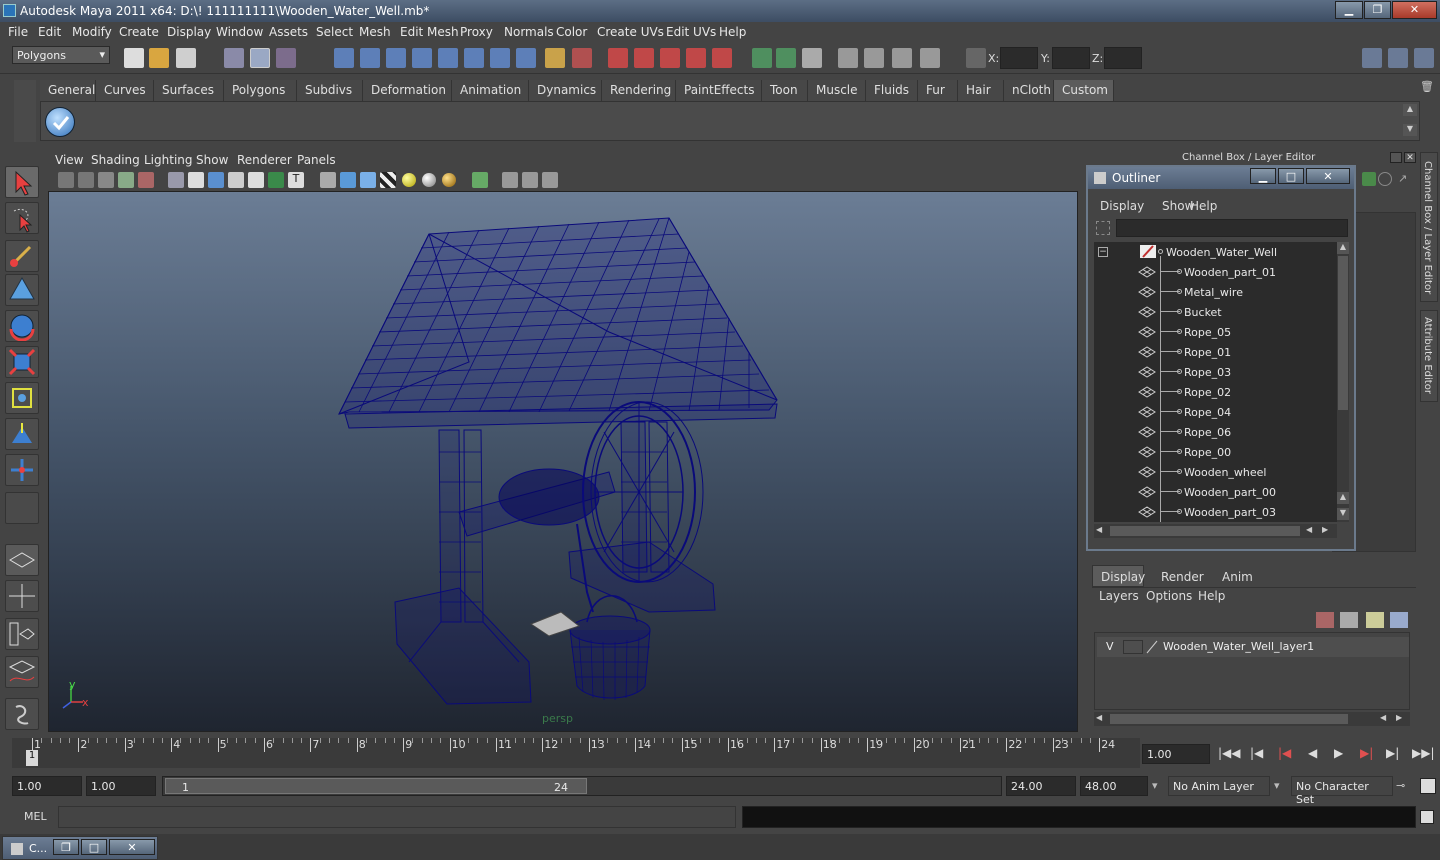 The image size is (1440, 860). What do you see at coordinates (1372, 58) in the screenshot?
I see `show-attribute-editor-icon` at bounding box center [1372, 58].